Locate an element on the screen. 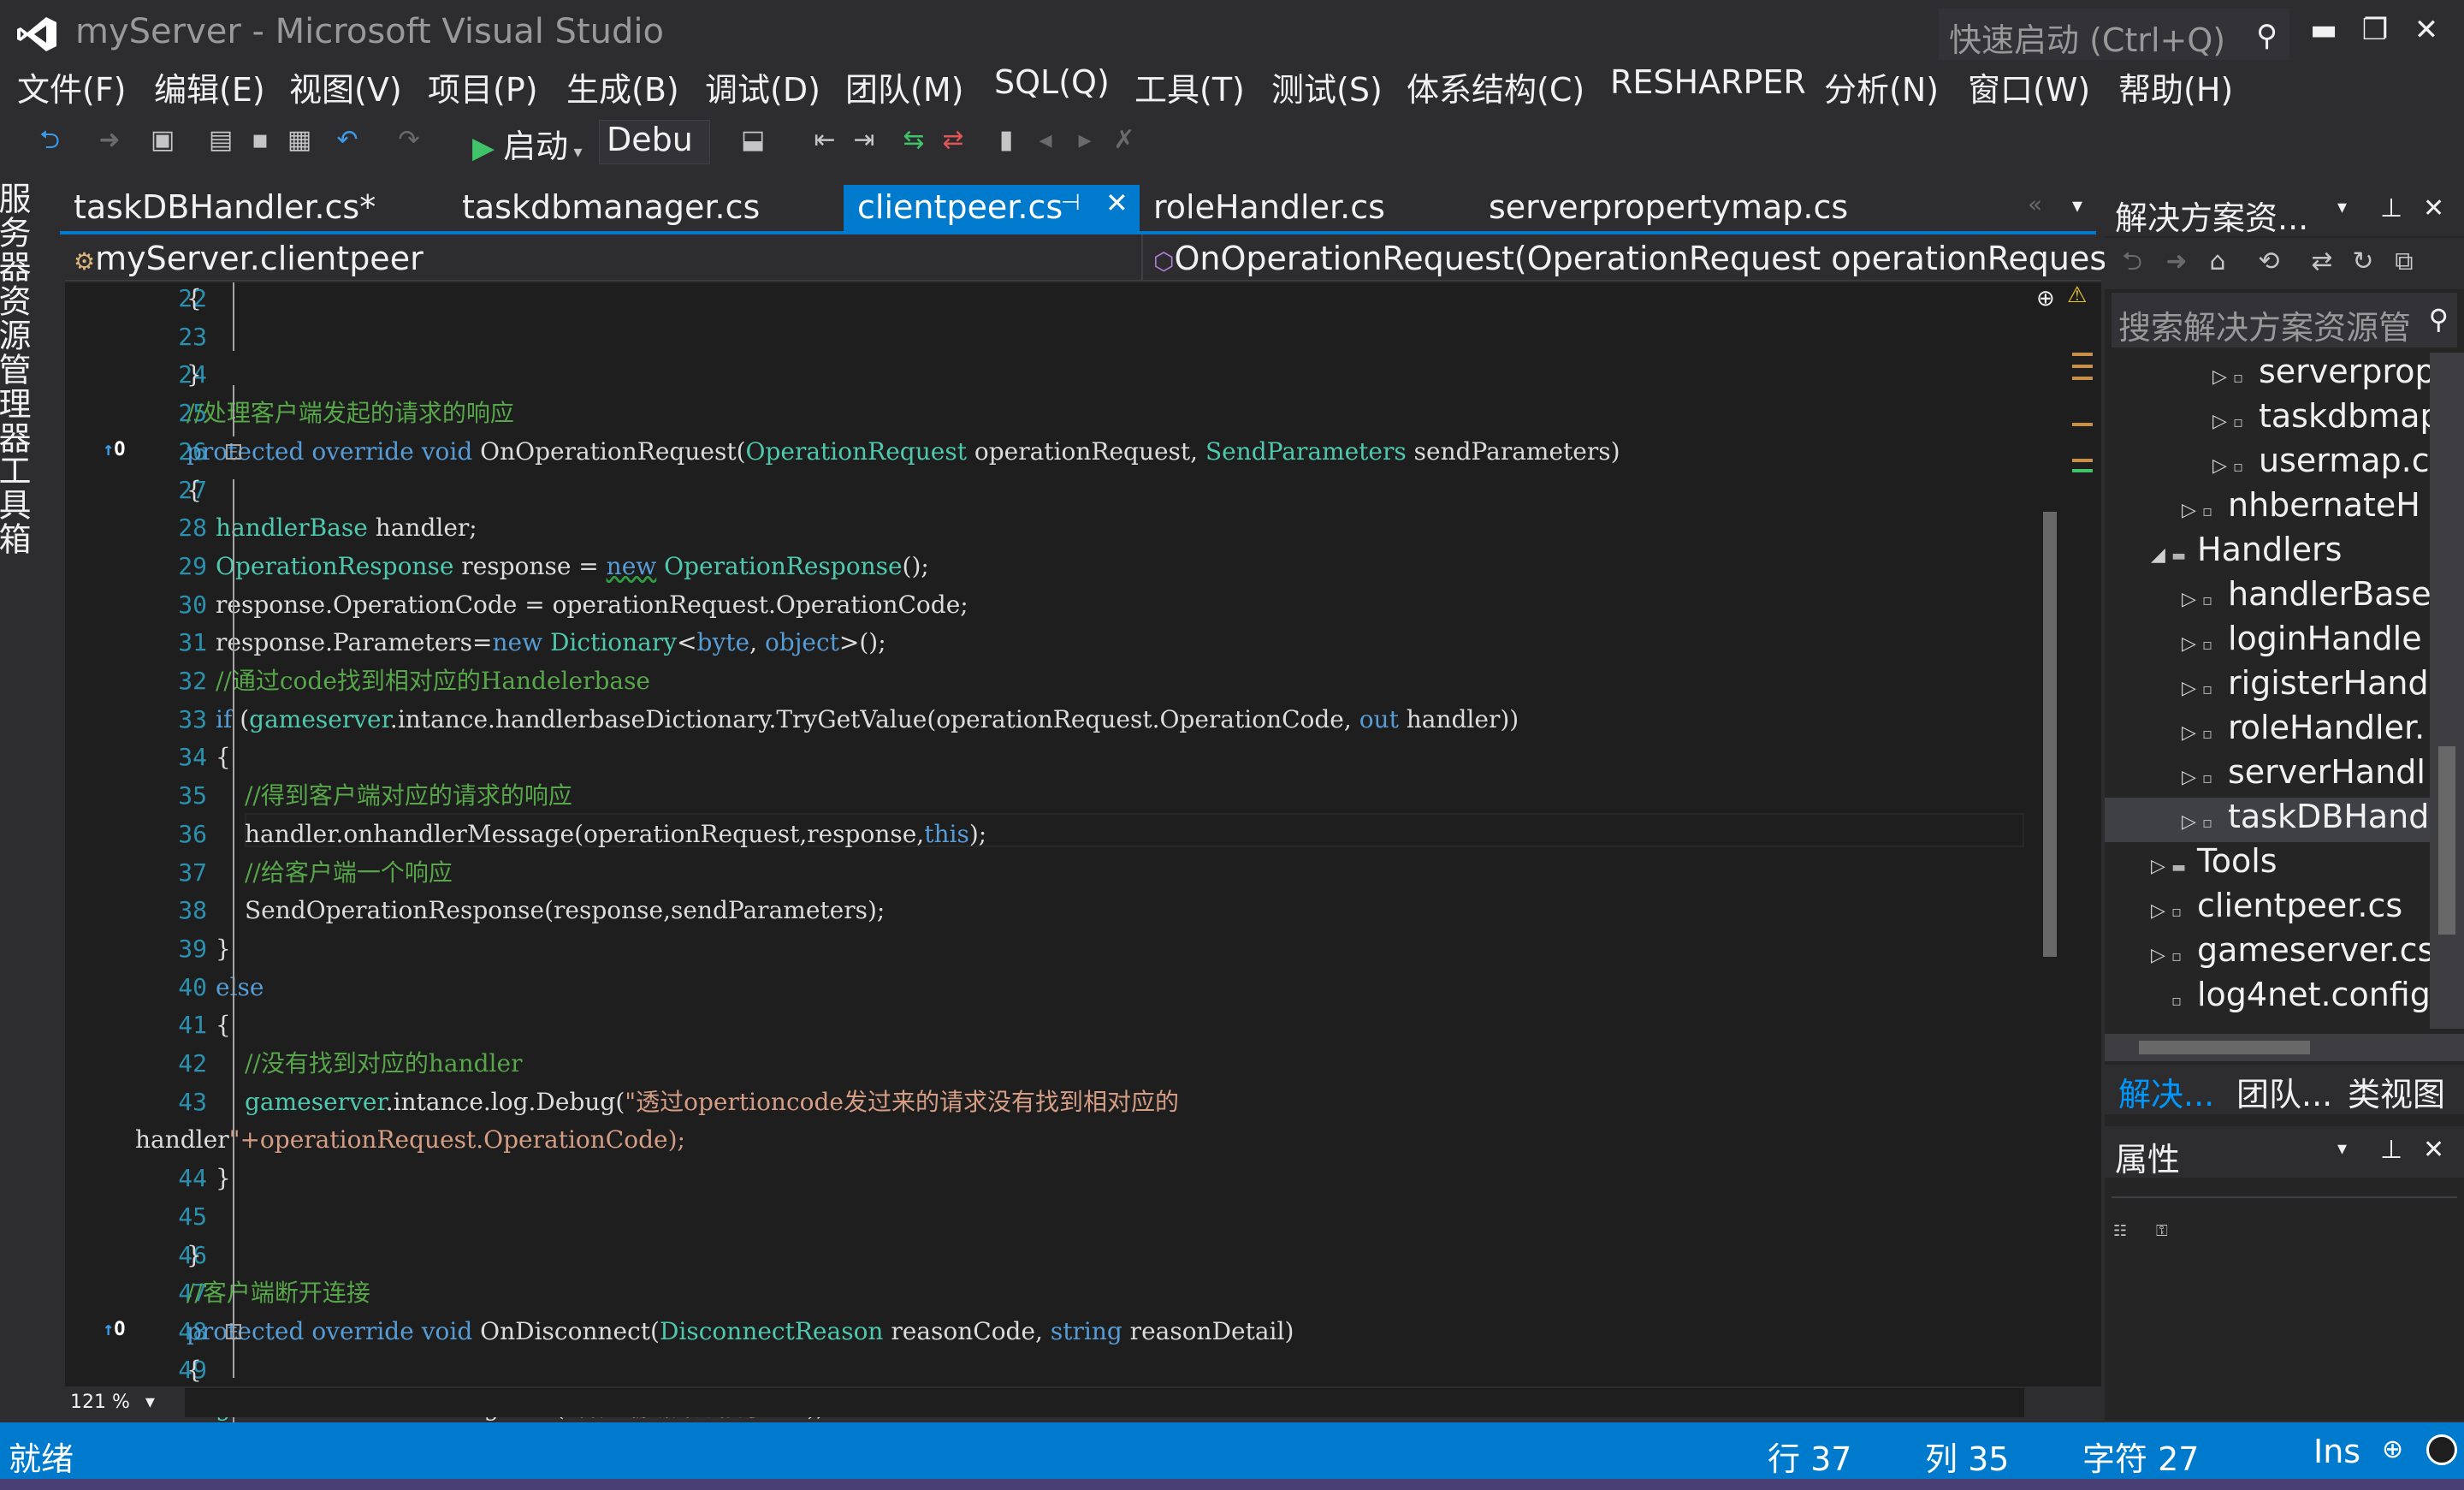  tree-file: ▷ ▫ serverprop is located at coordinates (2267, 375).